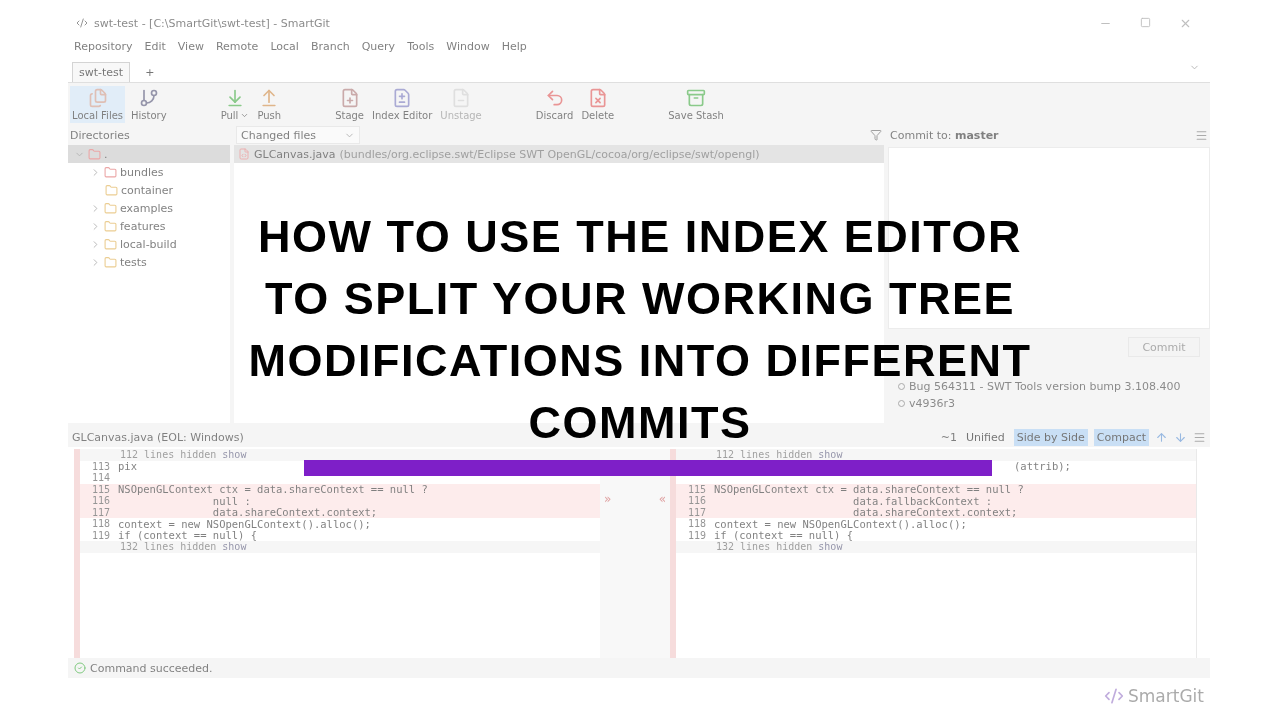 This screenshot has height=720, width=1280. Describe the element at coordinates (149, 226) in the screenshot. I see `directory-item: features` at that location.